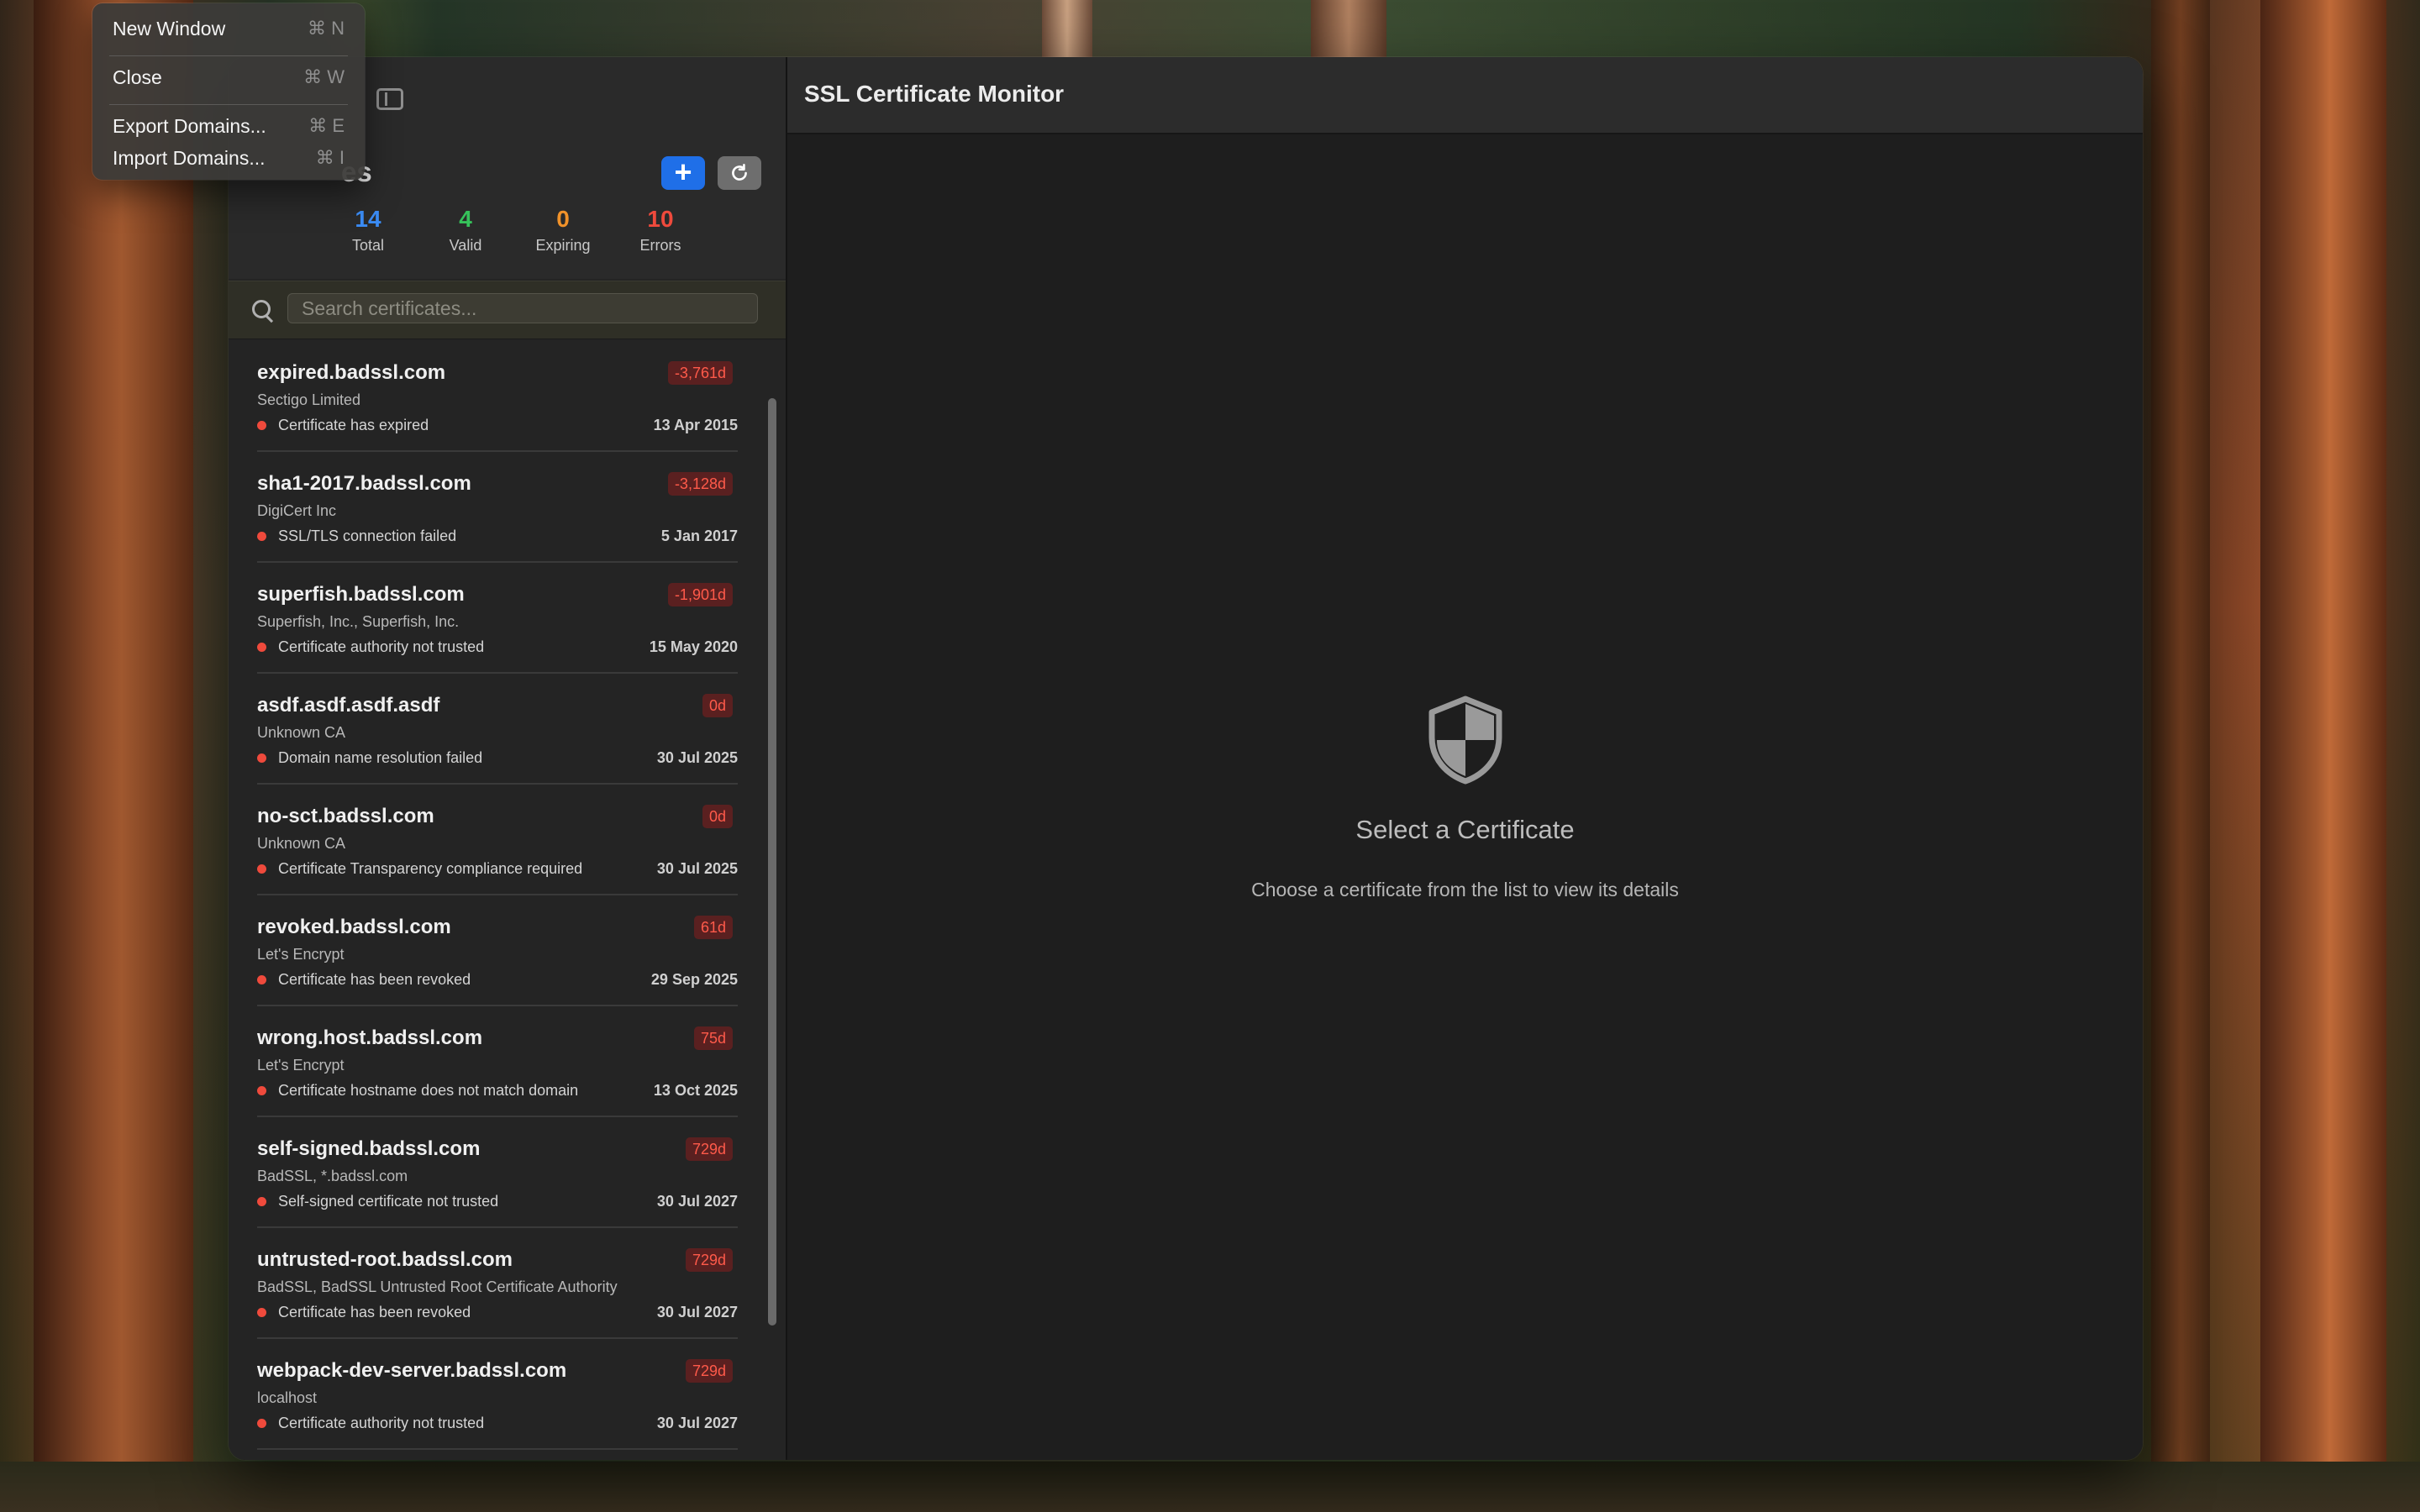 The height and width of the screenshot is (1512, 2420). What do you see at coordinates (345, 816) in the screenshot?
I see `certificate-domain: no-sct.badssl.com` at bounding box center [345, 816].